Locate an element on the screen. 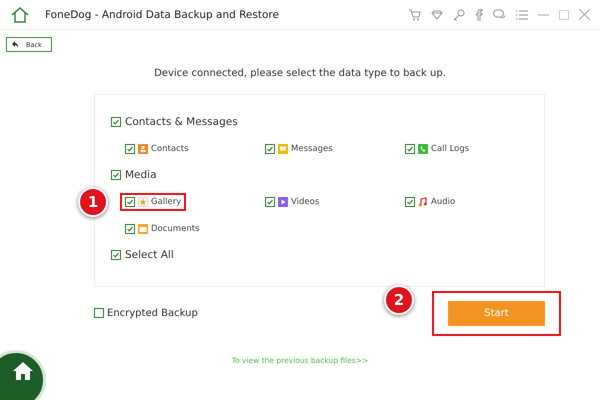 The image size is (600, 400). music-note-icon is located at coordinates (423, 201).